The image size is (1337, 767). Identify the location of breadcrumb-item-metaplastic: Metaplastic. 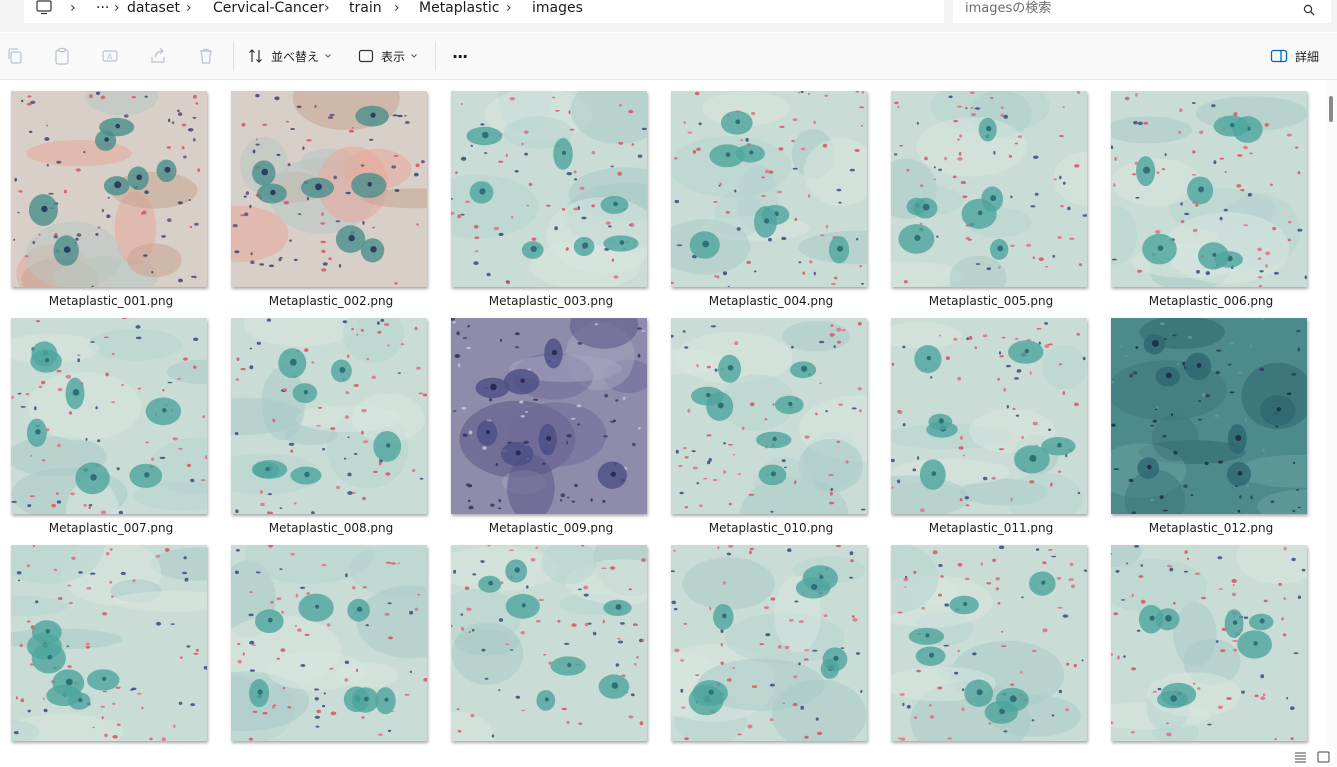
(459, 8).